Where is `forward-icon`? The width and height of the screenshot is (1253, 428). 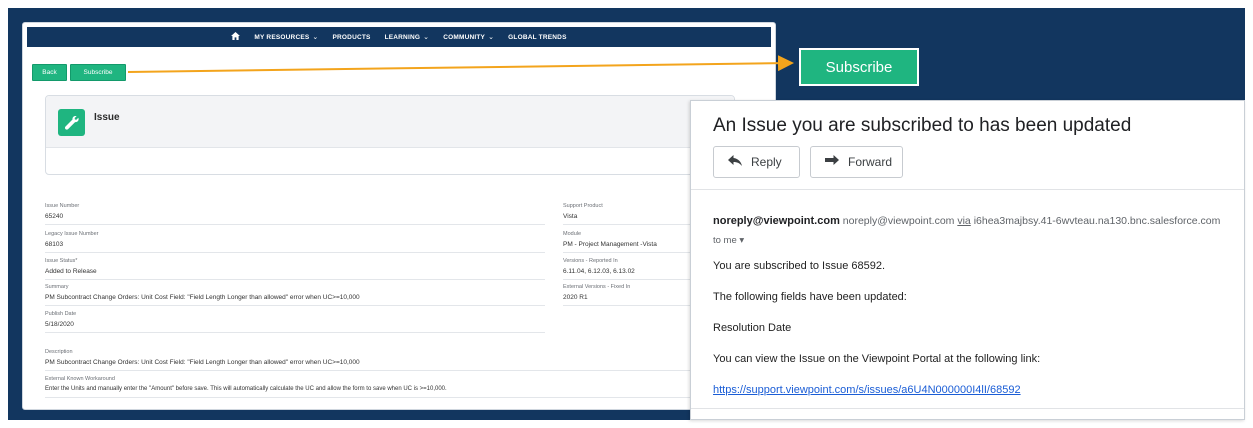 forward-icon is located at coordinates (832, 162).